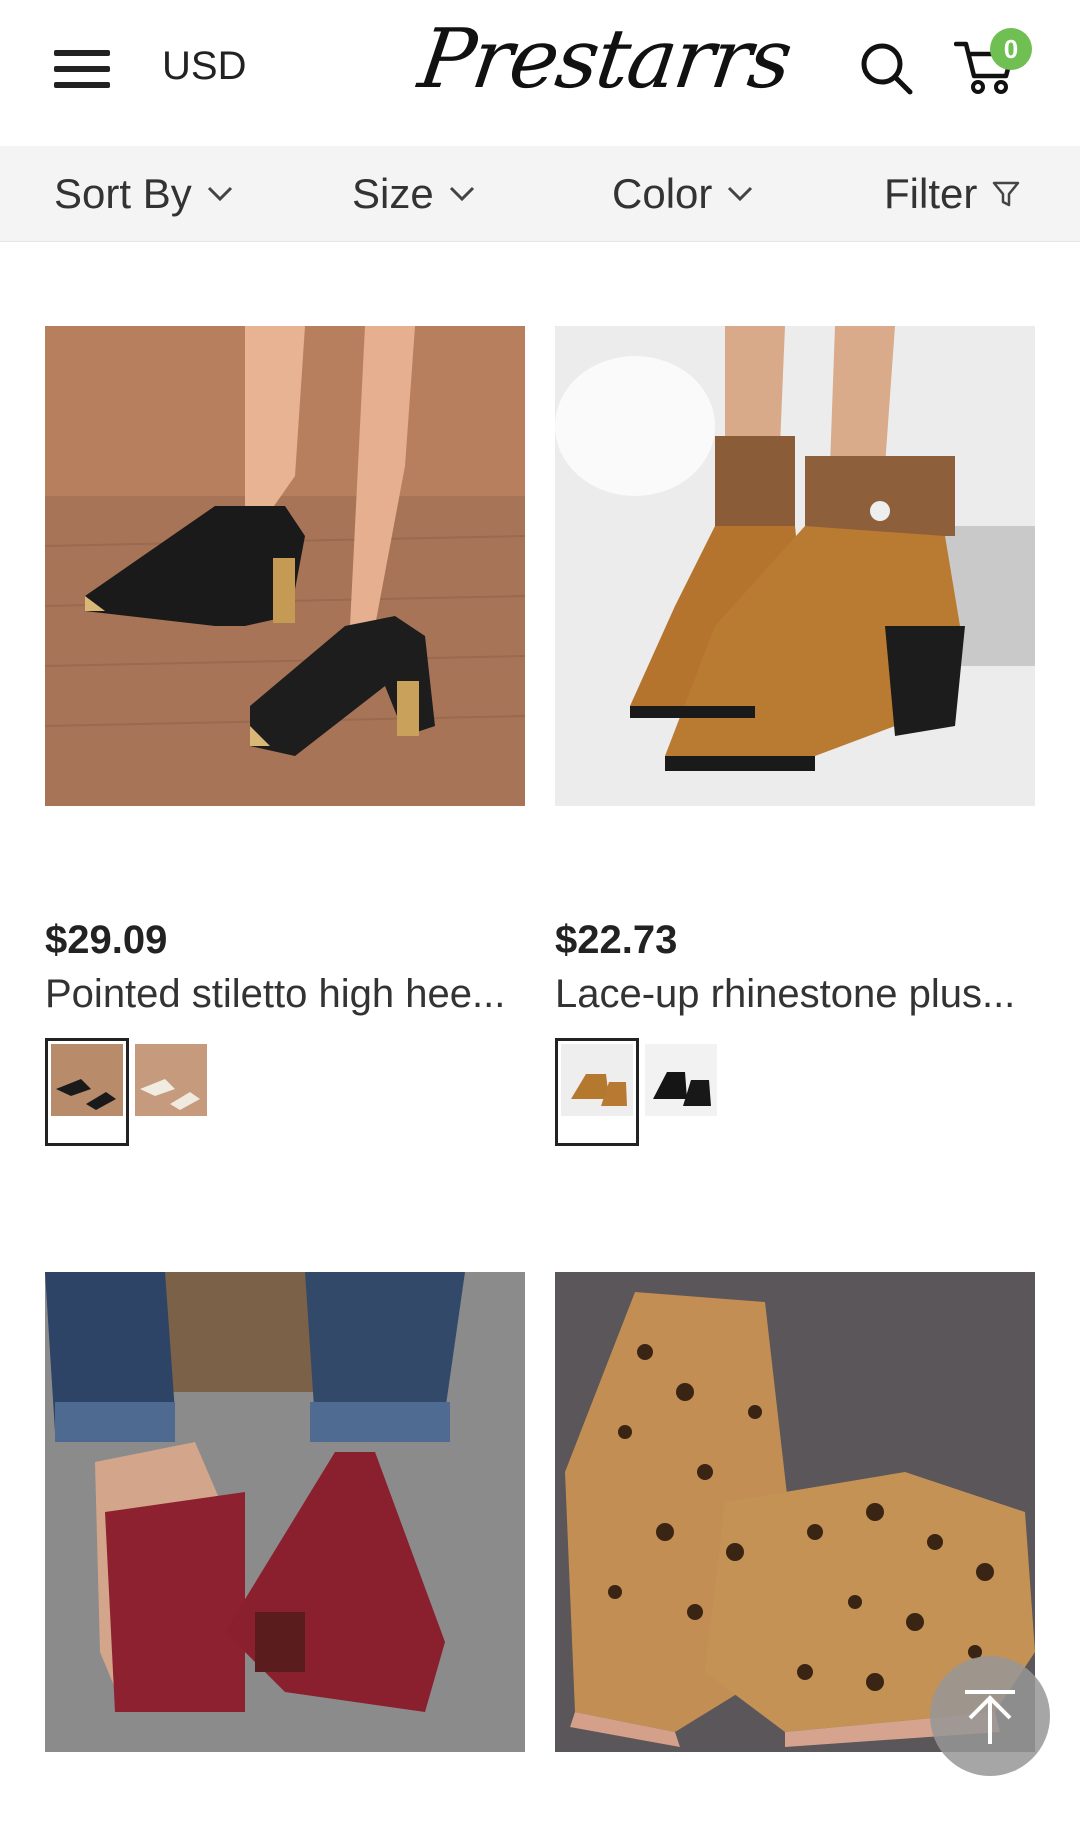  Describe the element at coordinates (662, 193) in the screenshot. I see `color-label: Color` at that location.